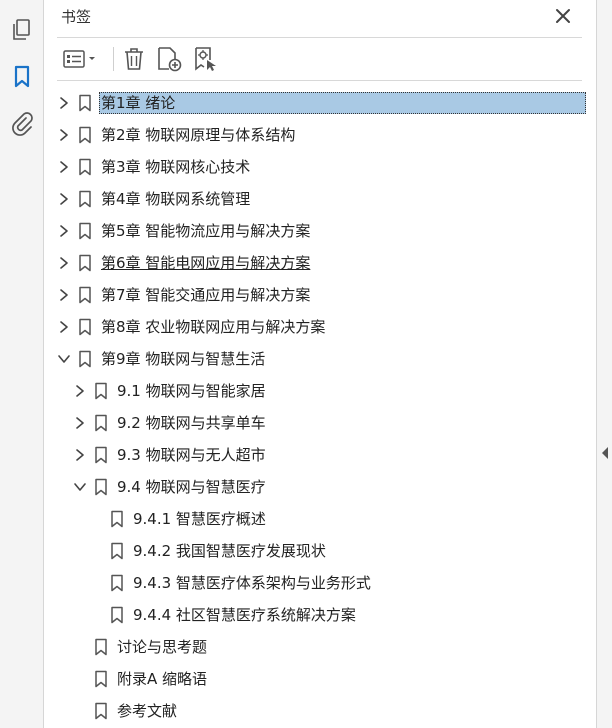 The height and width of the screenshot is (728, 612). Describe the element at coordinates (81, 59) in the screenshot. I see `options-menu-button` at that location.